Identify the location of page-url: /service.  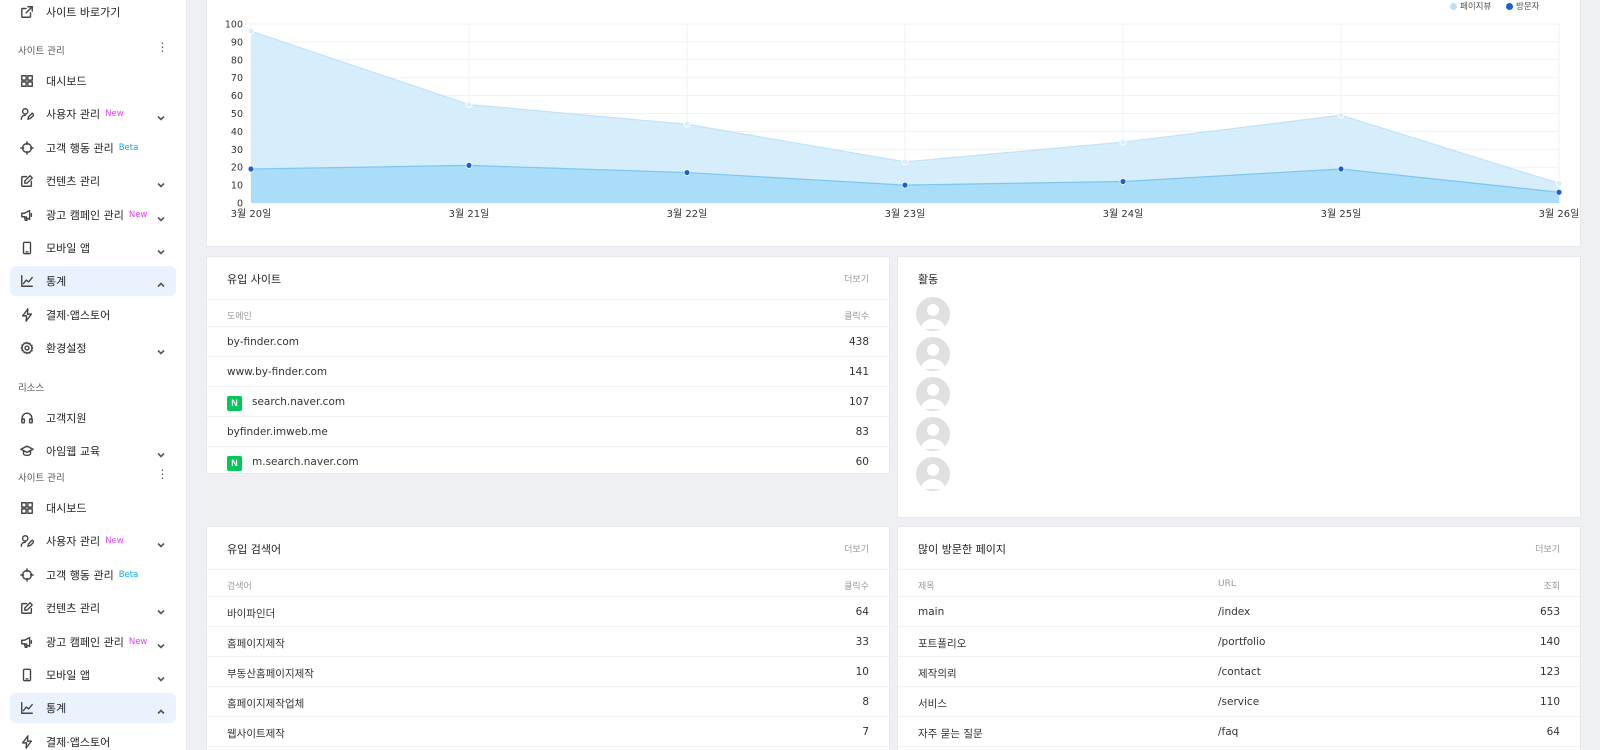
(1239, 702).